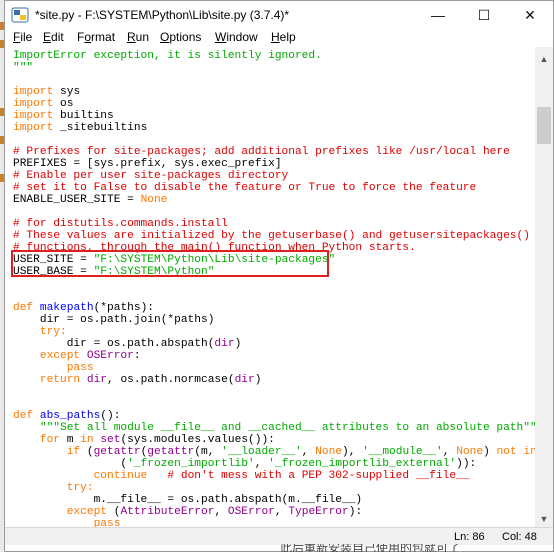  Describe the element at coordinates (544, 125) in the screenshot. I see `scroll-thumb` at that location.